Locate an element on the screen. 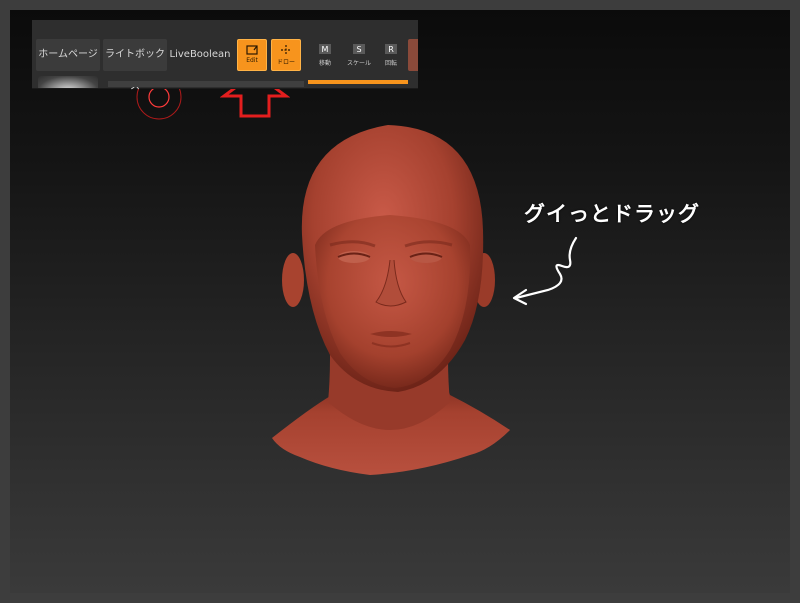 The image size is (800, 603). curly-arrow-icon is located at coordinates (545, 271).